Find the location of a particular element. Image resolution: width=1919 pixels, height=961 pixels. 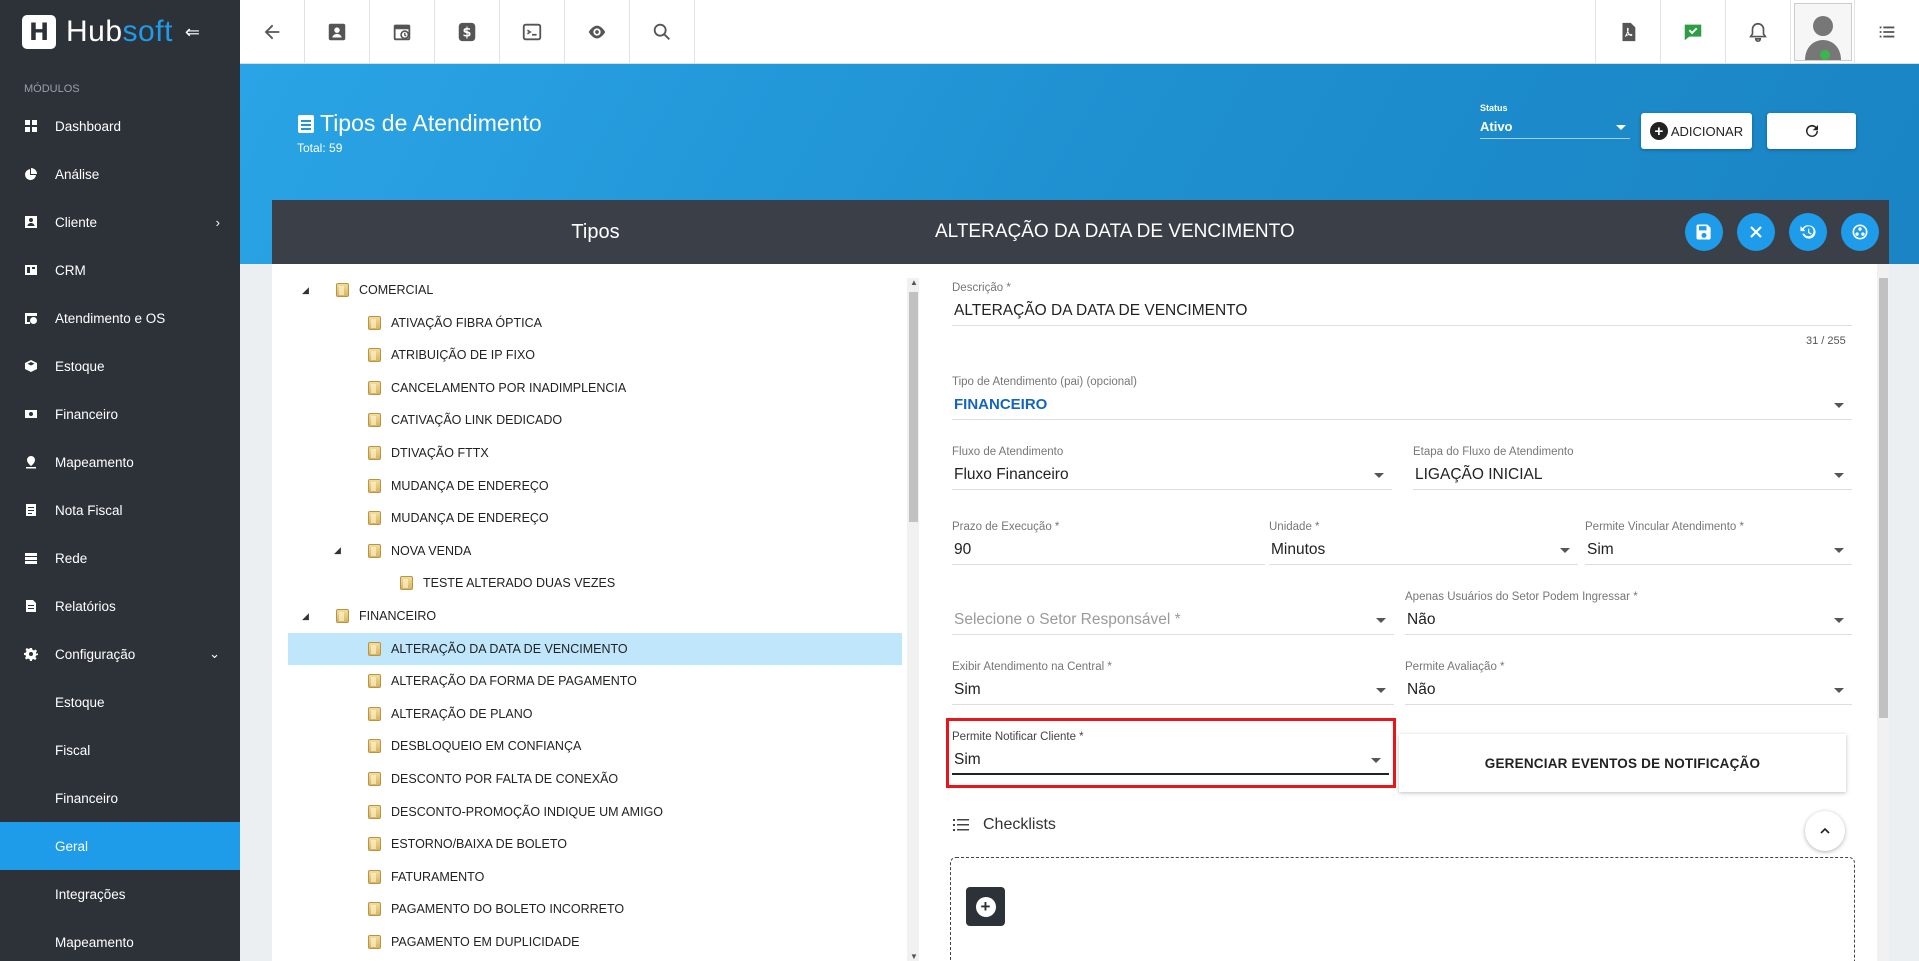

status-select: Status Ativo is located at coordinates (1555, 121).